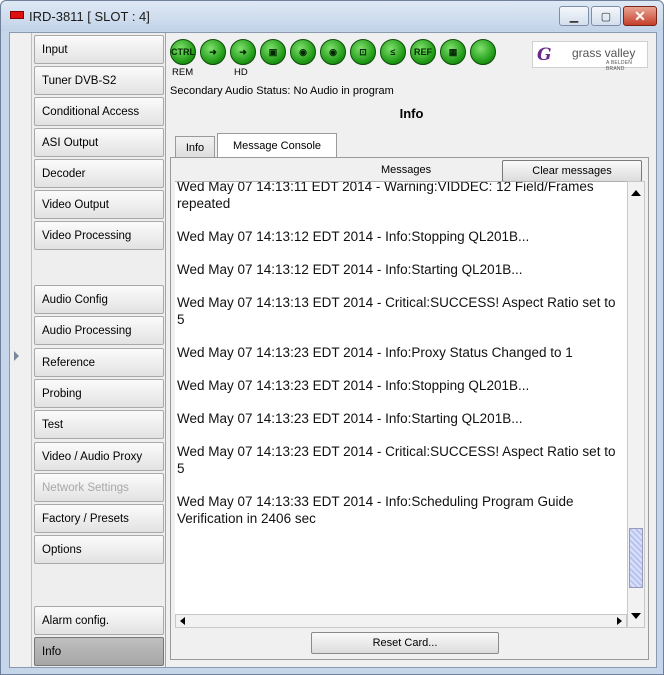 The height and width of the screenshot is (675, 664). What do you see at coordinates (99, 330) in the screenshot?
I see `sidebar-item-audio-processing: Audio Processing` at bounding box center [99, 330].